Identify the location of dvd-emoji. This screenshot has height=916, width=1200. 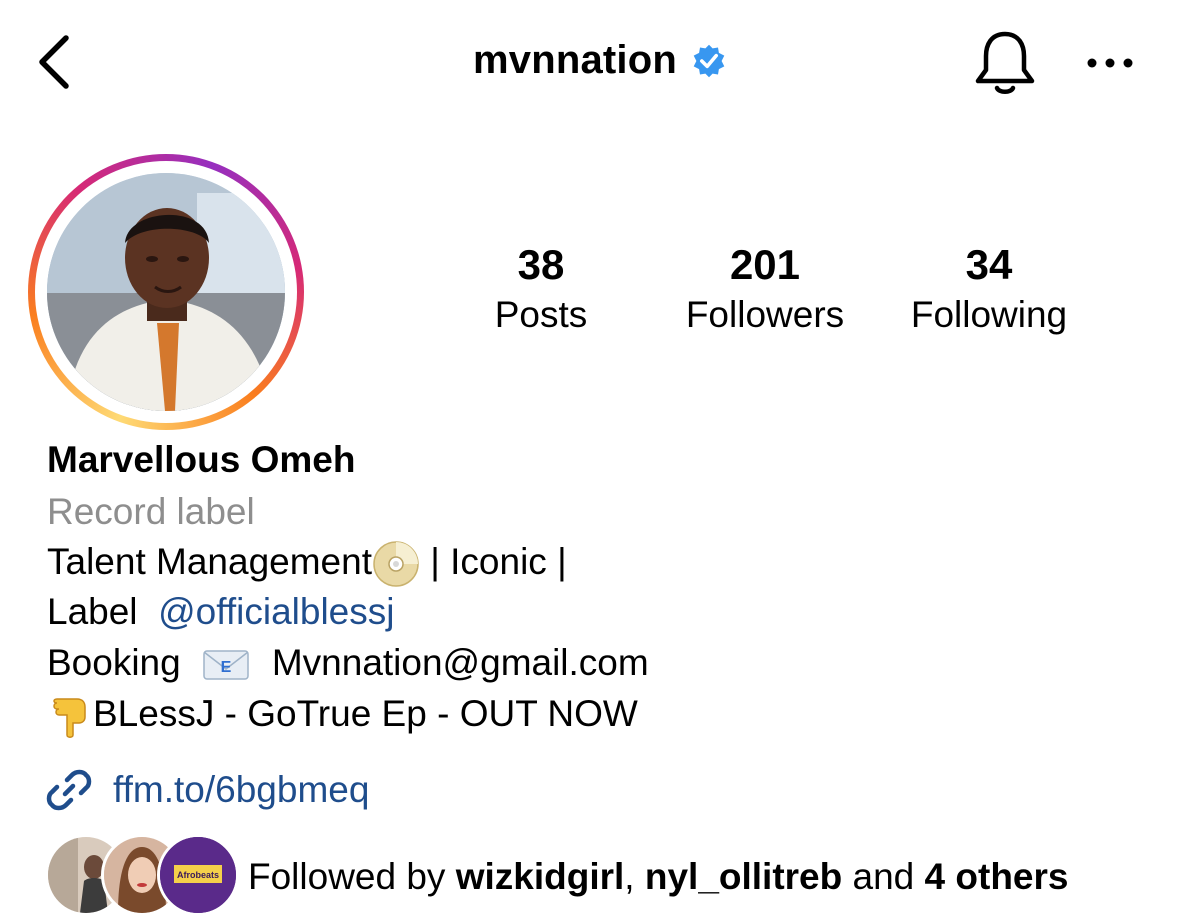
(396, 564).